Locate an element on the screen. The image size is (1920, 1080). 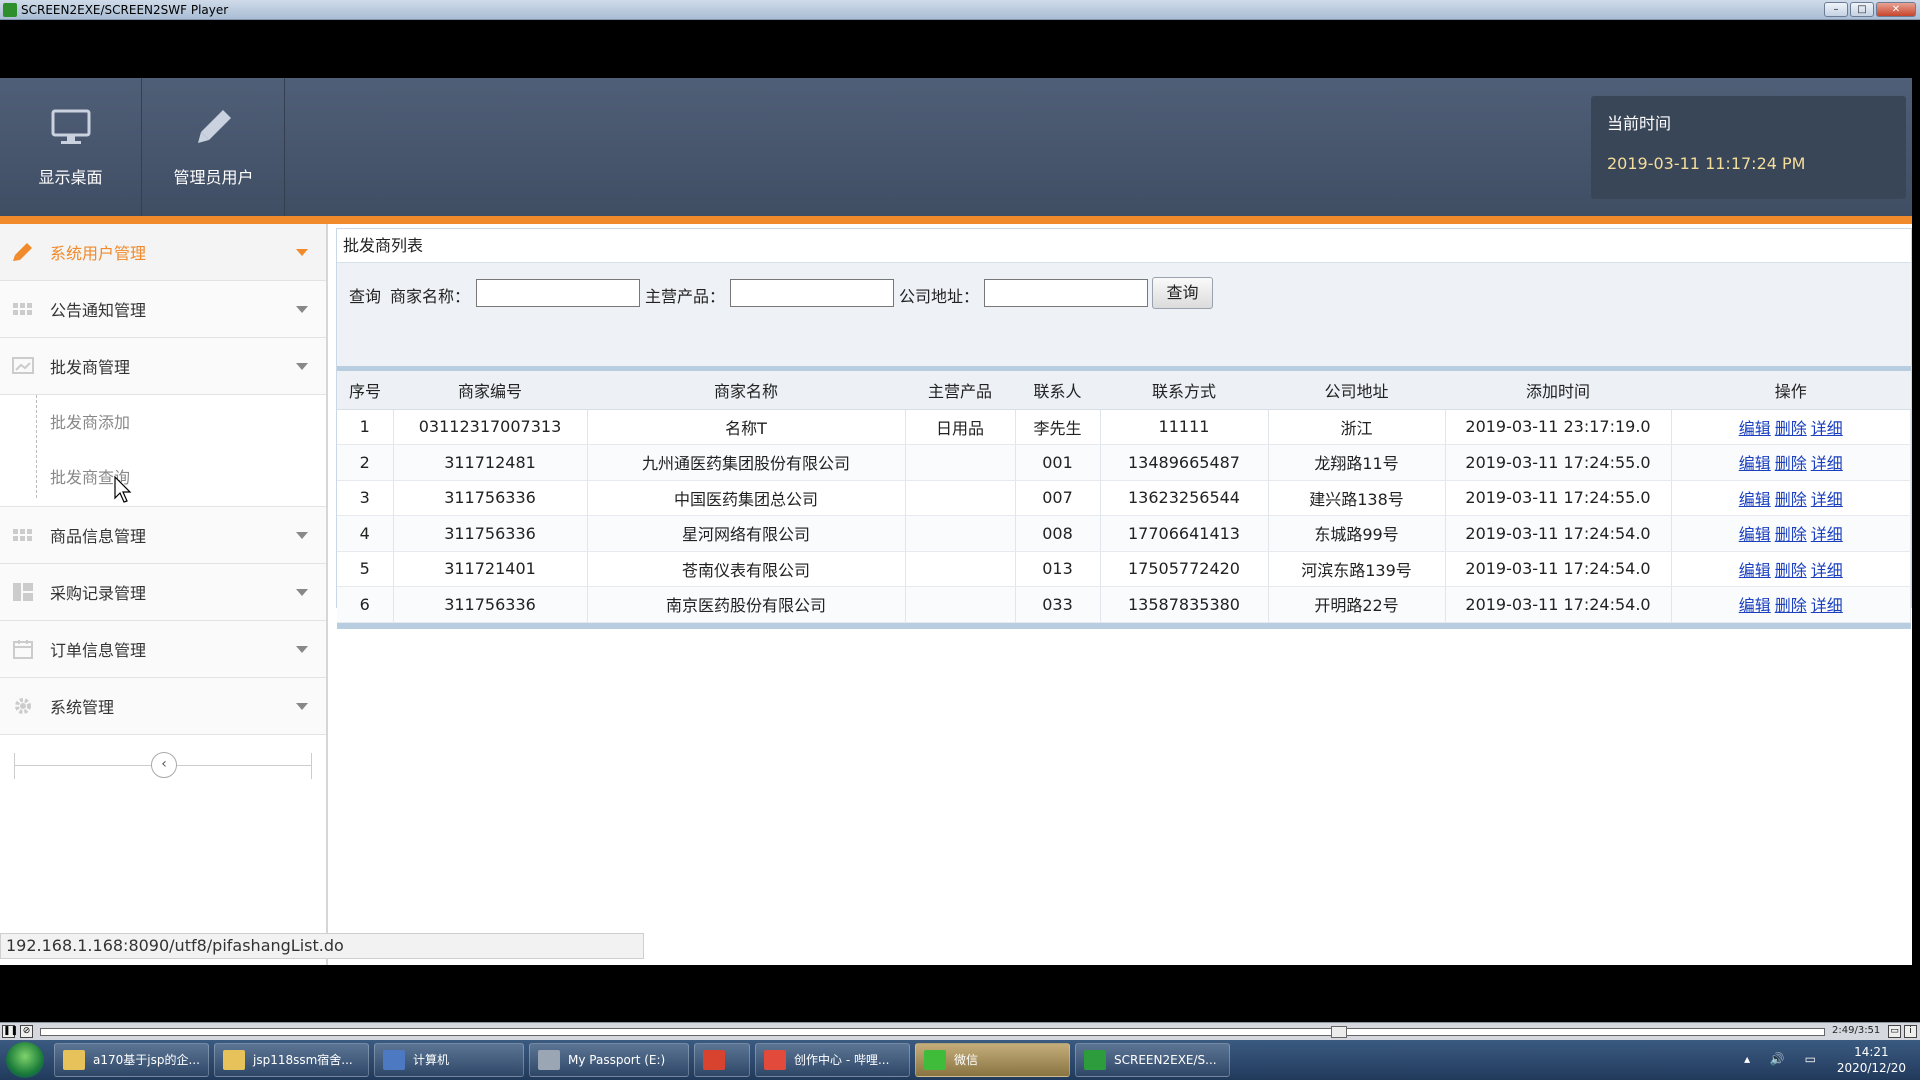
sidebar-item-notices: 公告通知管理 is located at coordinates (163, 309).